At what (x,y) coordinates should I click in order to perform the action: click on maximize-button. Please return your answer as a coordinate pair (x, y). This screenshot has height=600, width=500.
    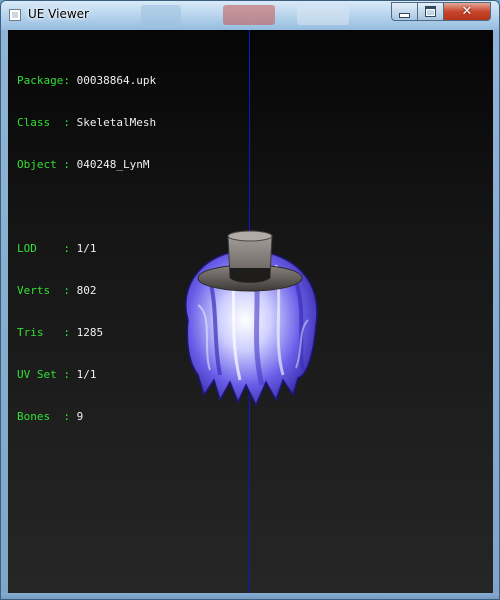
    Looking at the image, I should click on (431, 11).